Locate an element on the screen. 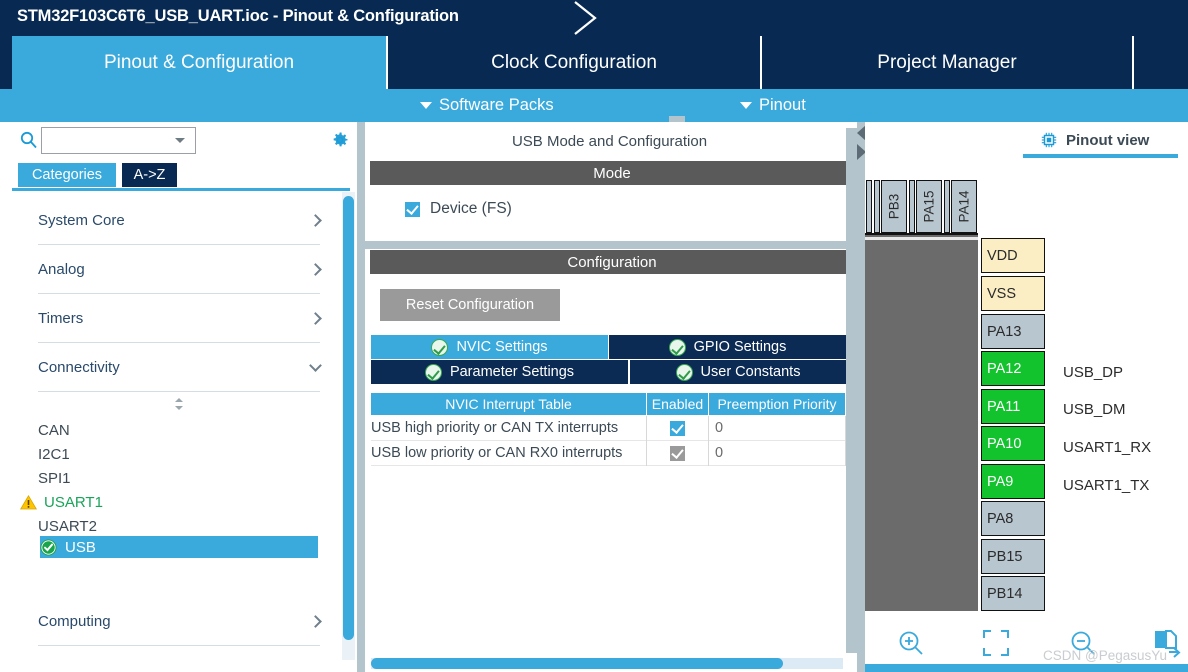  nvic-column-header-name: NVIC Interrupt Table is located at coordinates (508, 404).